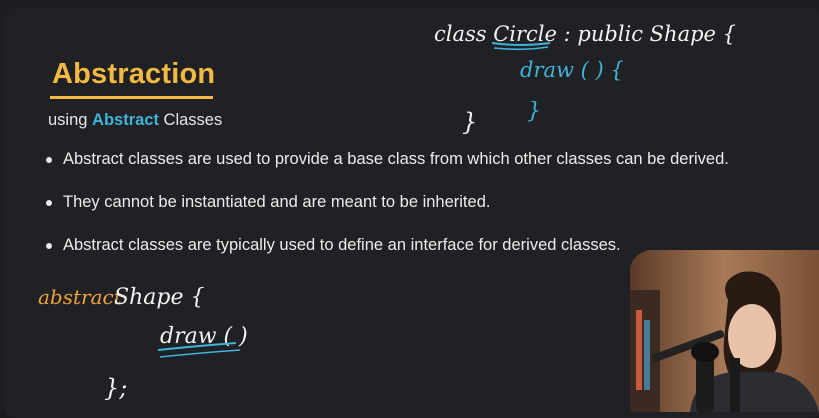 The height and width of the screenshot is (418, 819). Describe the element at coordinates (159, 297) in the screenshot. I see `annotation-shape-class: Shape {` at that location.